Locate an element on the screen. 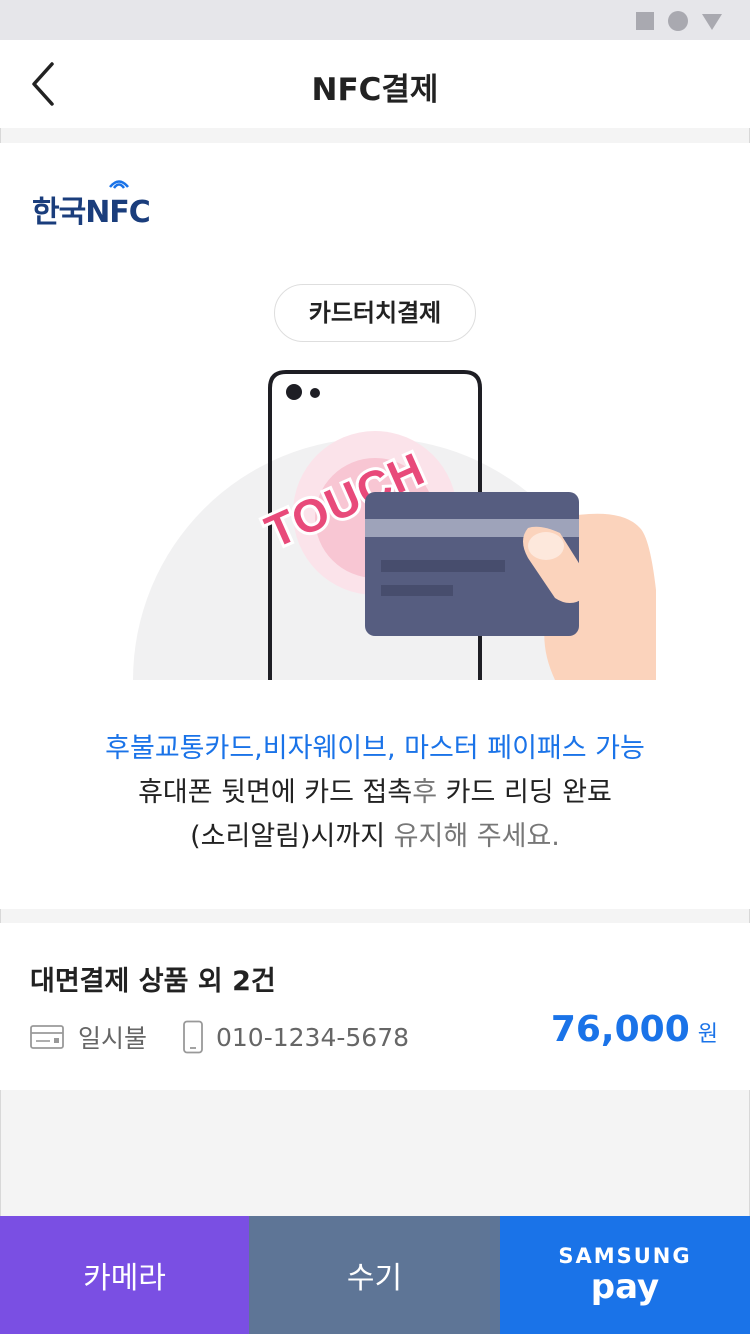 The height and width of the screenshot is (1334, 750). payment-amount: 76,000 원 is located at coordinates (634, 1029).